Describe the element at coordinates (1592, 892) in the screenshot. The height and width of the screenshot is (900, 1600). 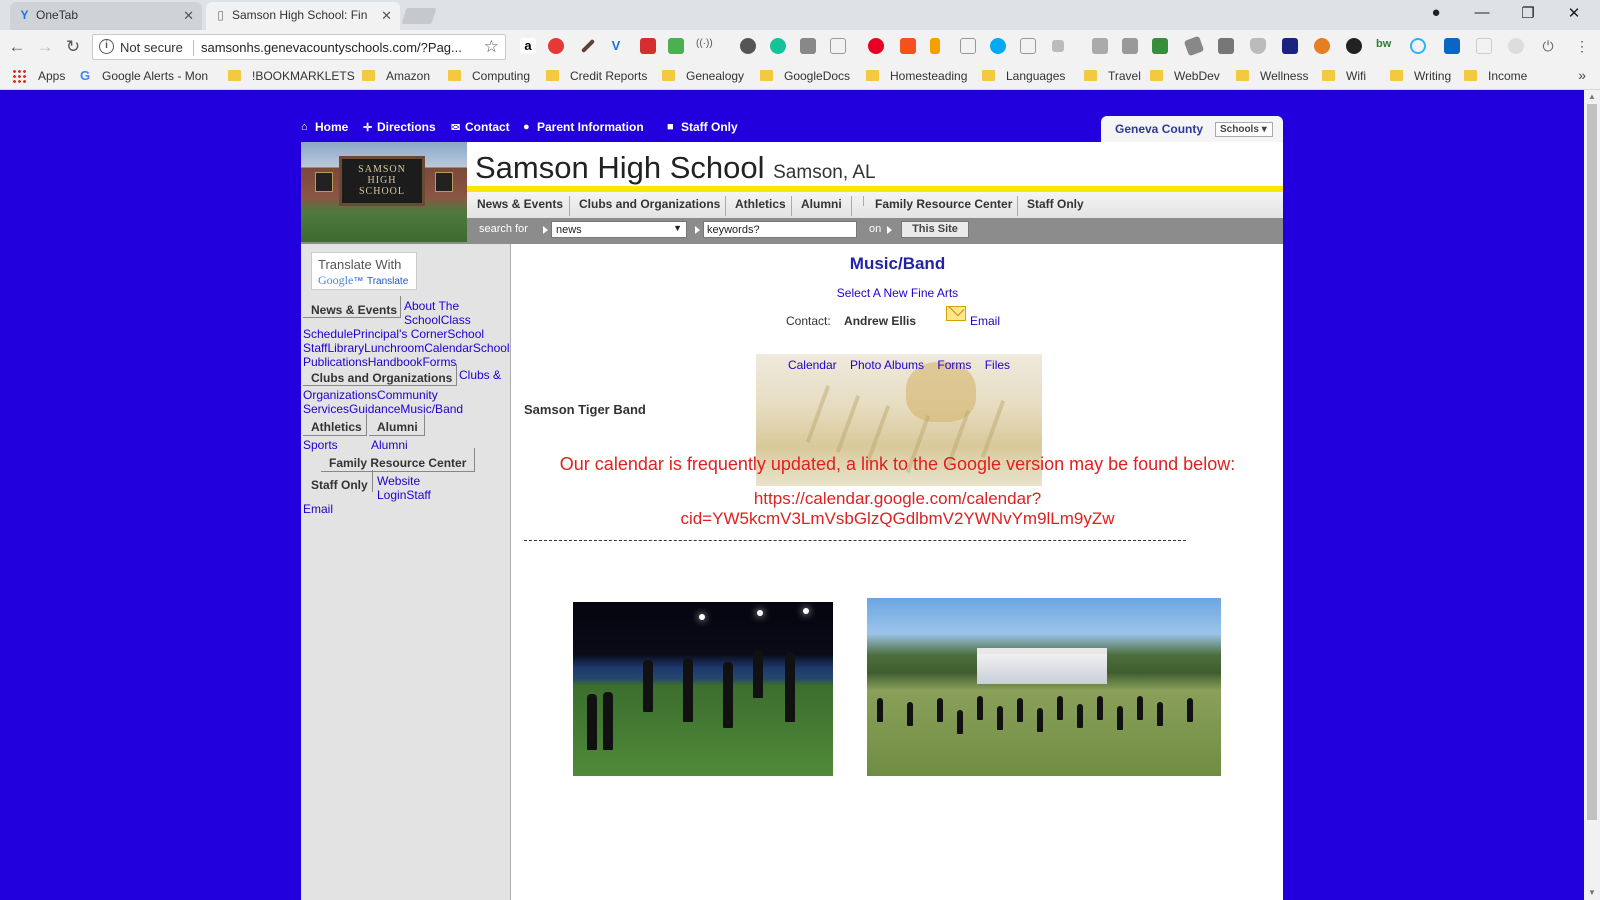
I see `scroll-down-icon: ▼` at that location.